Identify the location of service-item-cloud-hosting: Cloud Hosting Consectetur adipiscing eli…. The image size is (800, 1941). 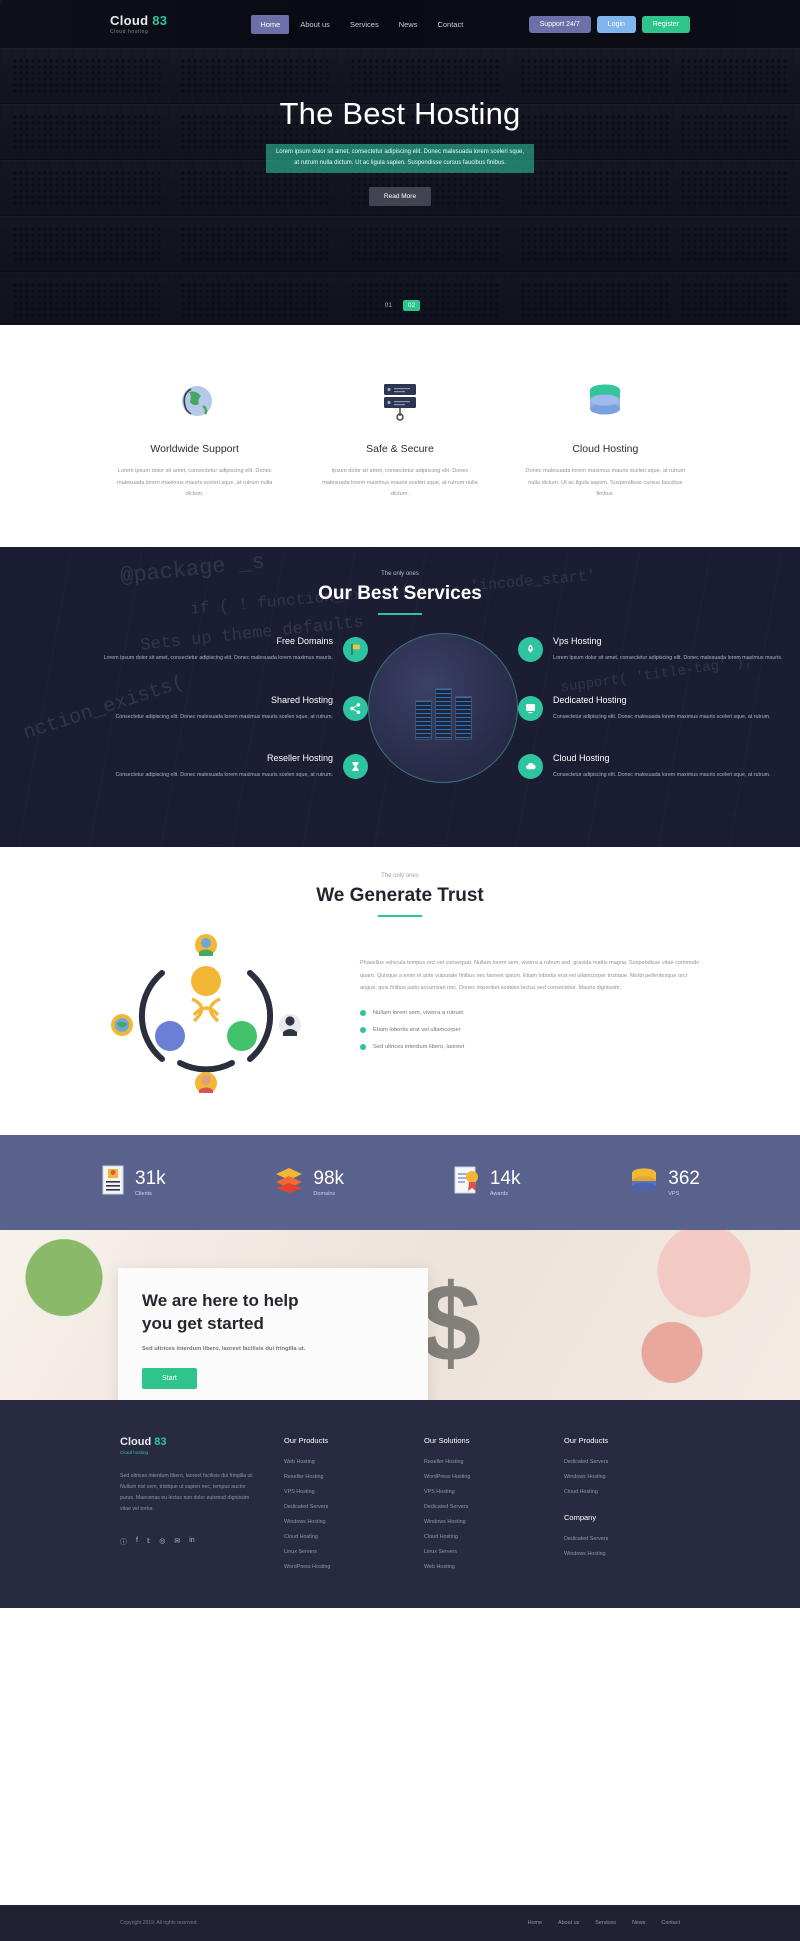
(652, 766).